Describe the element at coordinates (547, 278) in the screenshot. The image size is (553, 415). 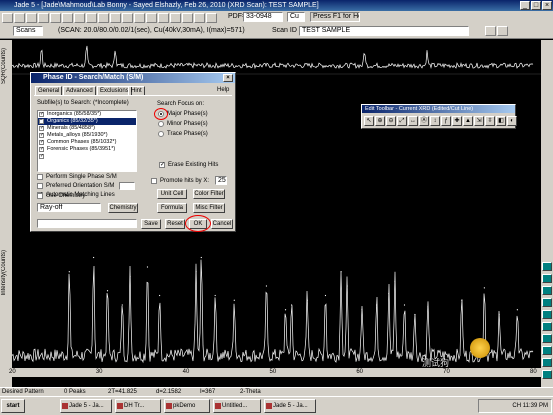
I see `zoom-out-icon` at that location.